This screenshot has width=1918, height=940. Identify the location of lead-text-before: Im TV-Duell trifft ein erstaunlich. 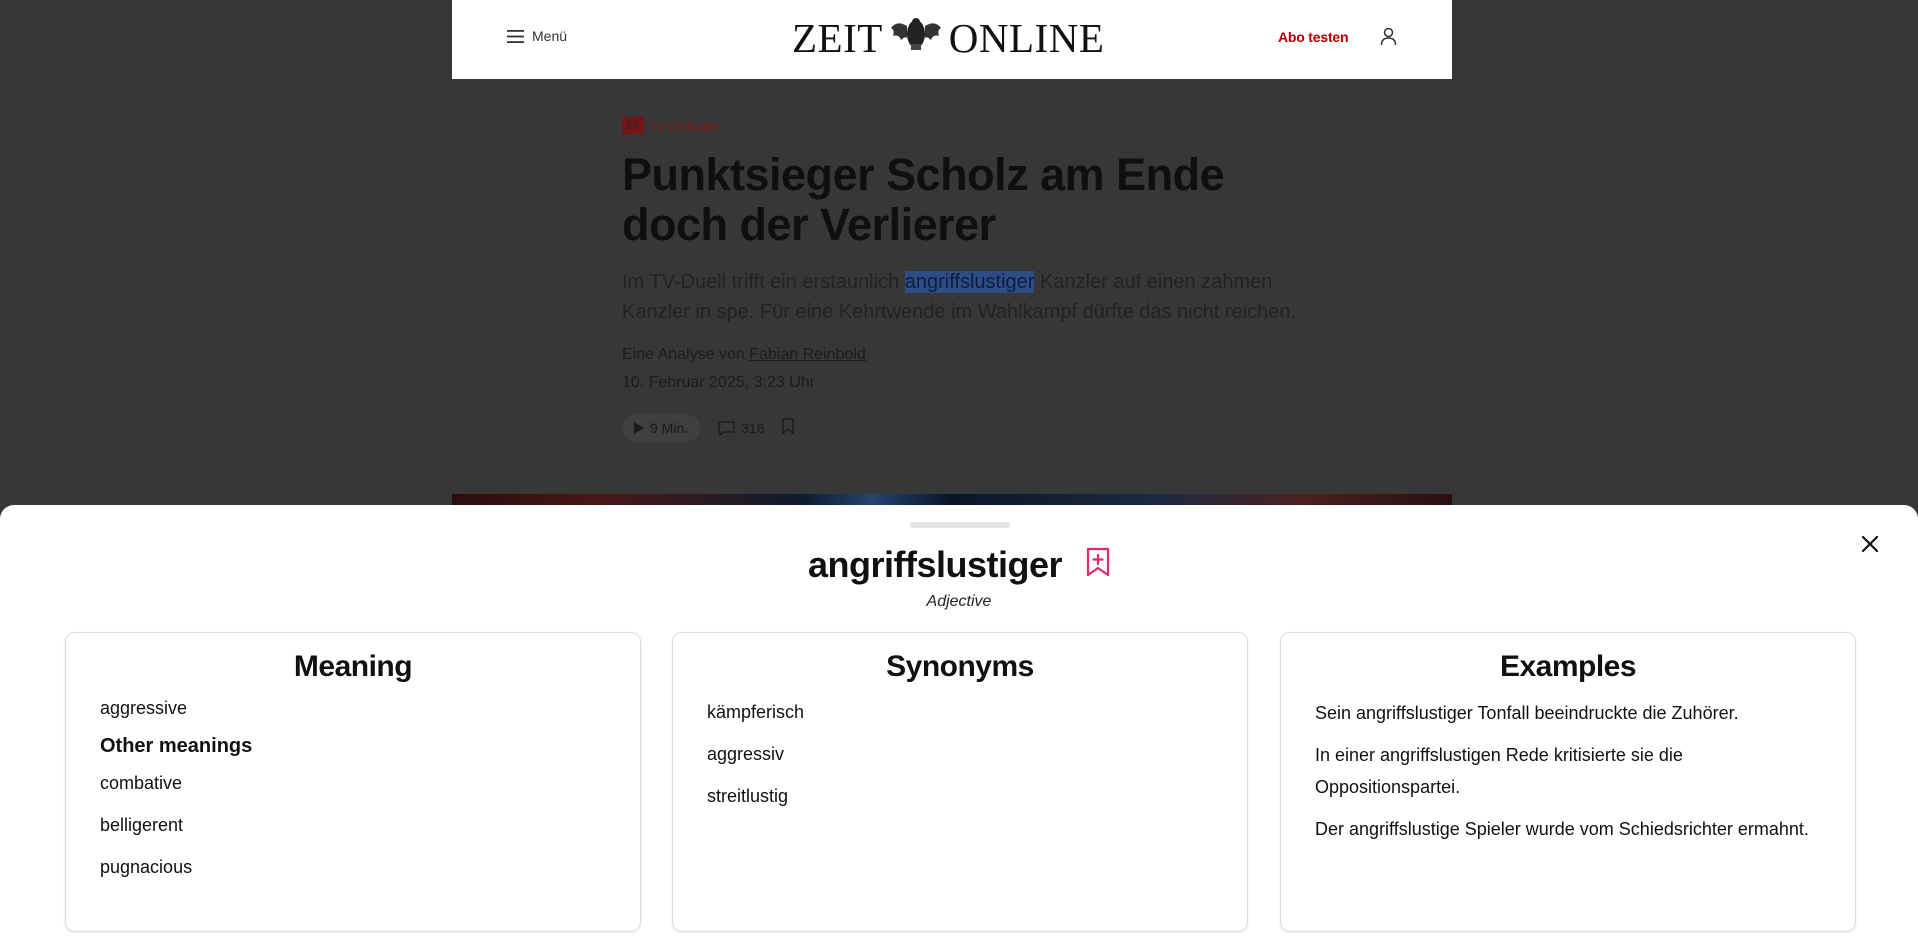
(763, 282).